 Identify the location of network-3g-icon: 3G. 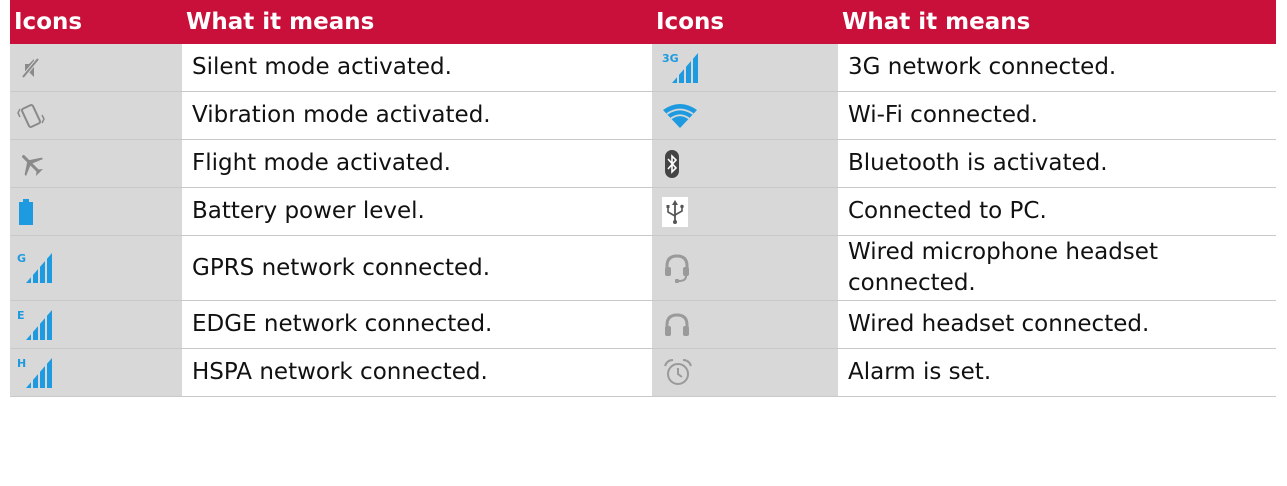
(682, 68).